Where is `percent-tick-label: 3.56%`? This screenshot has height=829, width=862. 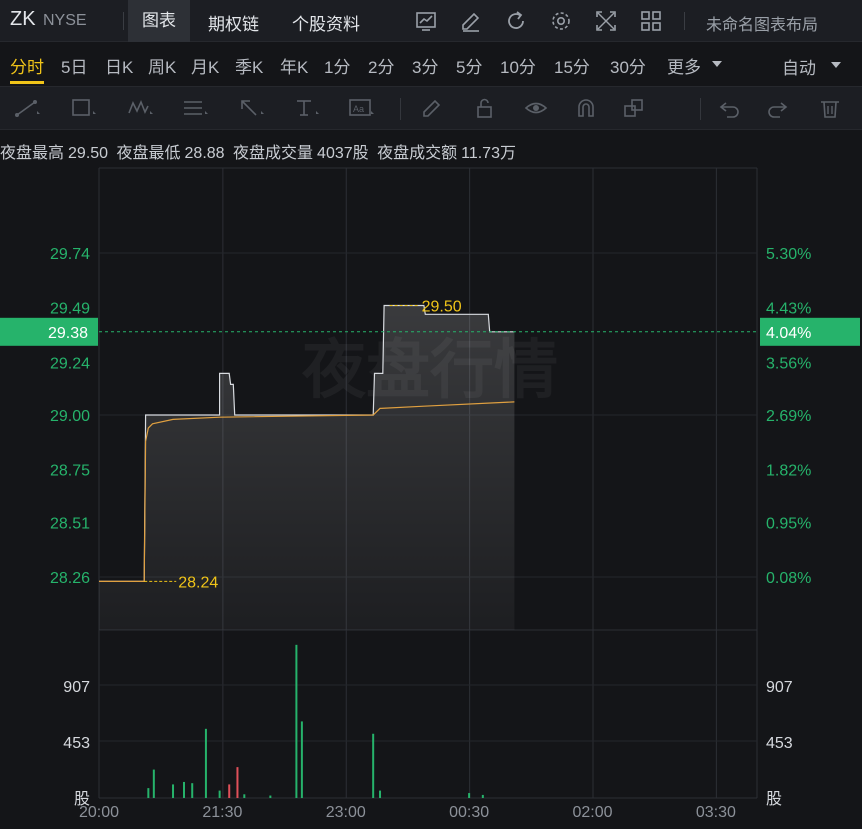 percent-tick-label: 3.56% is located at coordinates (788, 363).